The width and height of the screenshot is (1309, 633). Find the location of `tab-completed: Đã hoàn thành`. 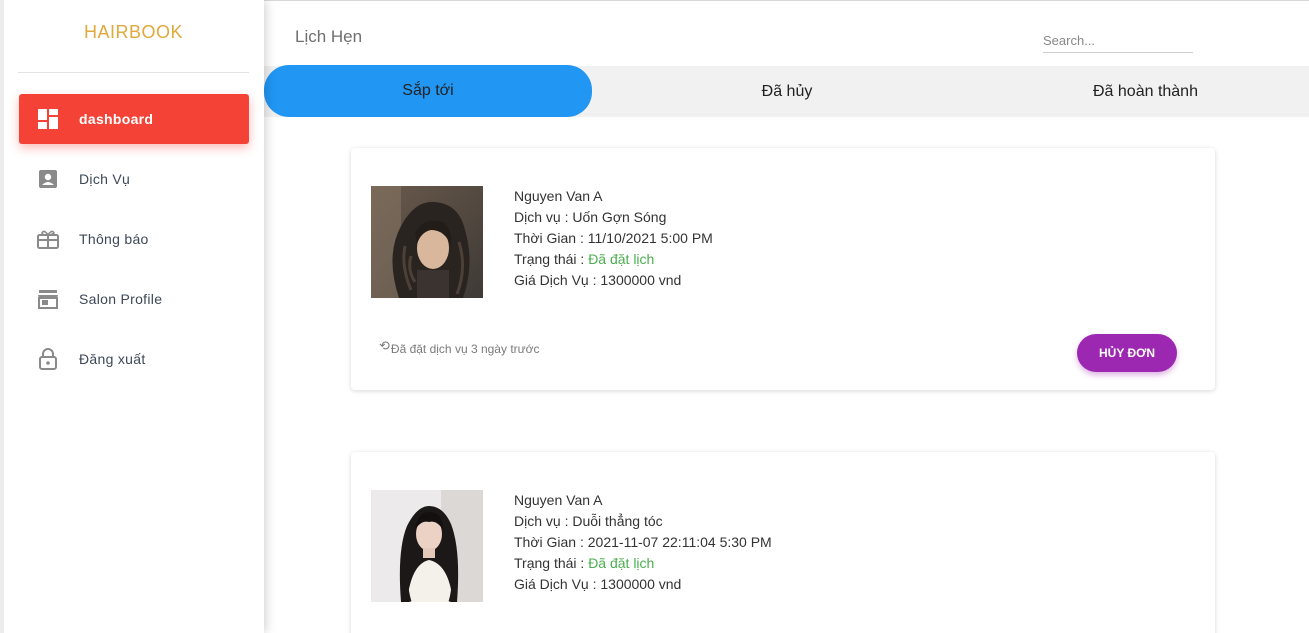

tab-completed: Đã hoàn thành is located at coordinates (1145, 91).